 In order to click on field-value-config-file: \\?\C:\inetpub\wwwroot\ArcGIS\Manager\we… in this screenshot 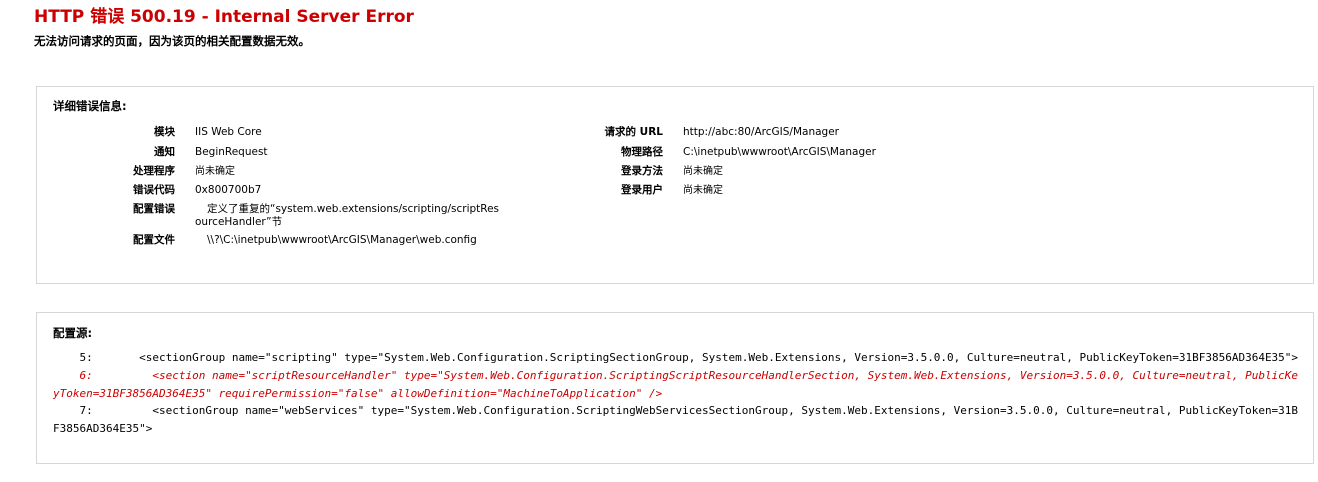, I will do `click(342, 240)`.